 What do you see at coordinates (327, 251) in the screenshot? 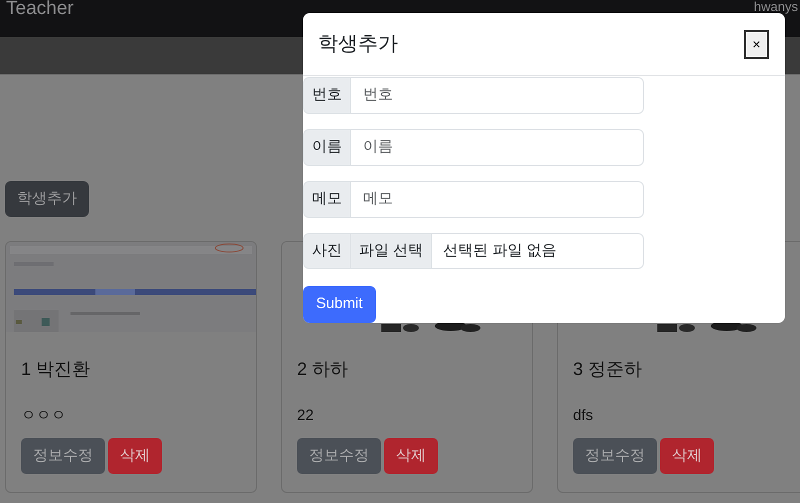
I see `field-label: 사진` at bounding box center [327, 251].